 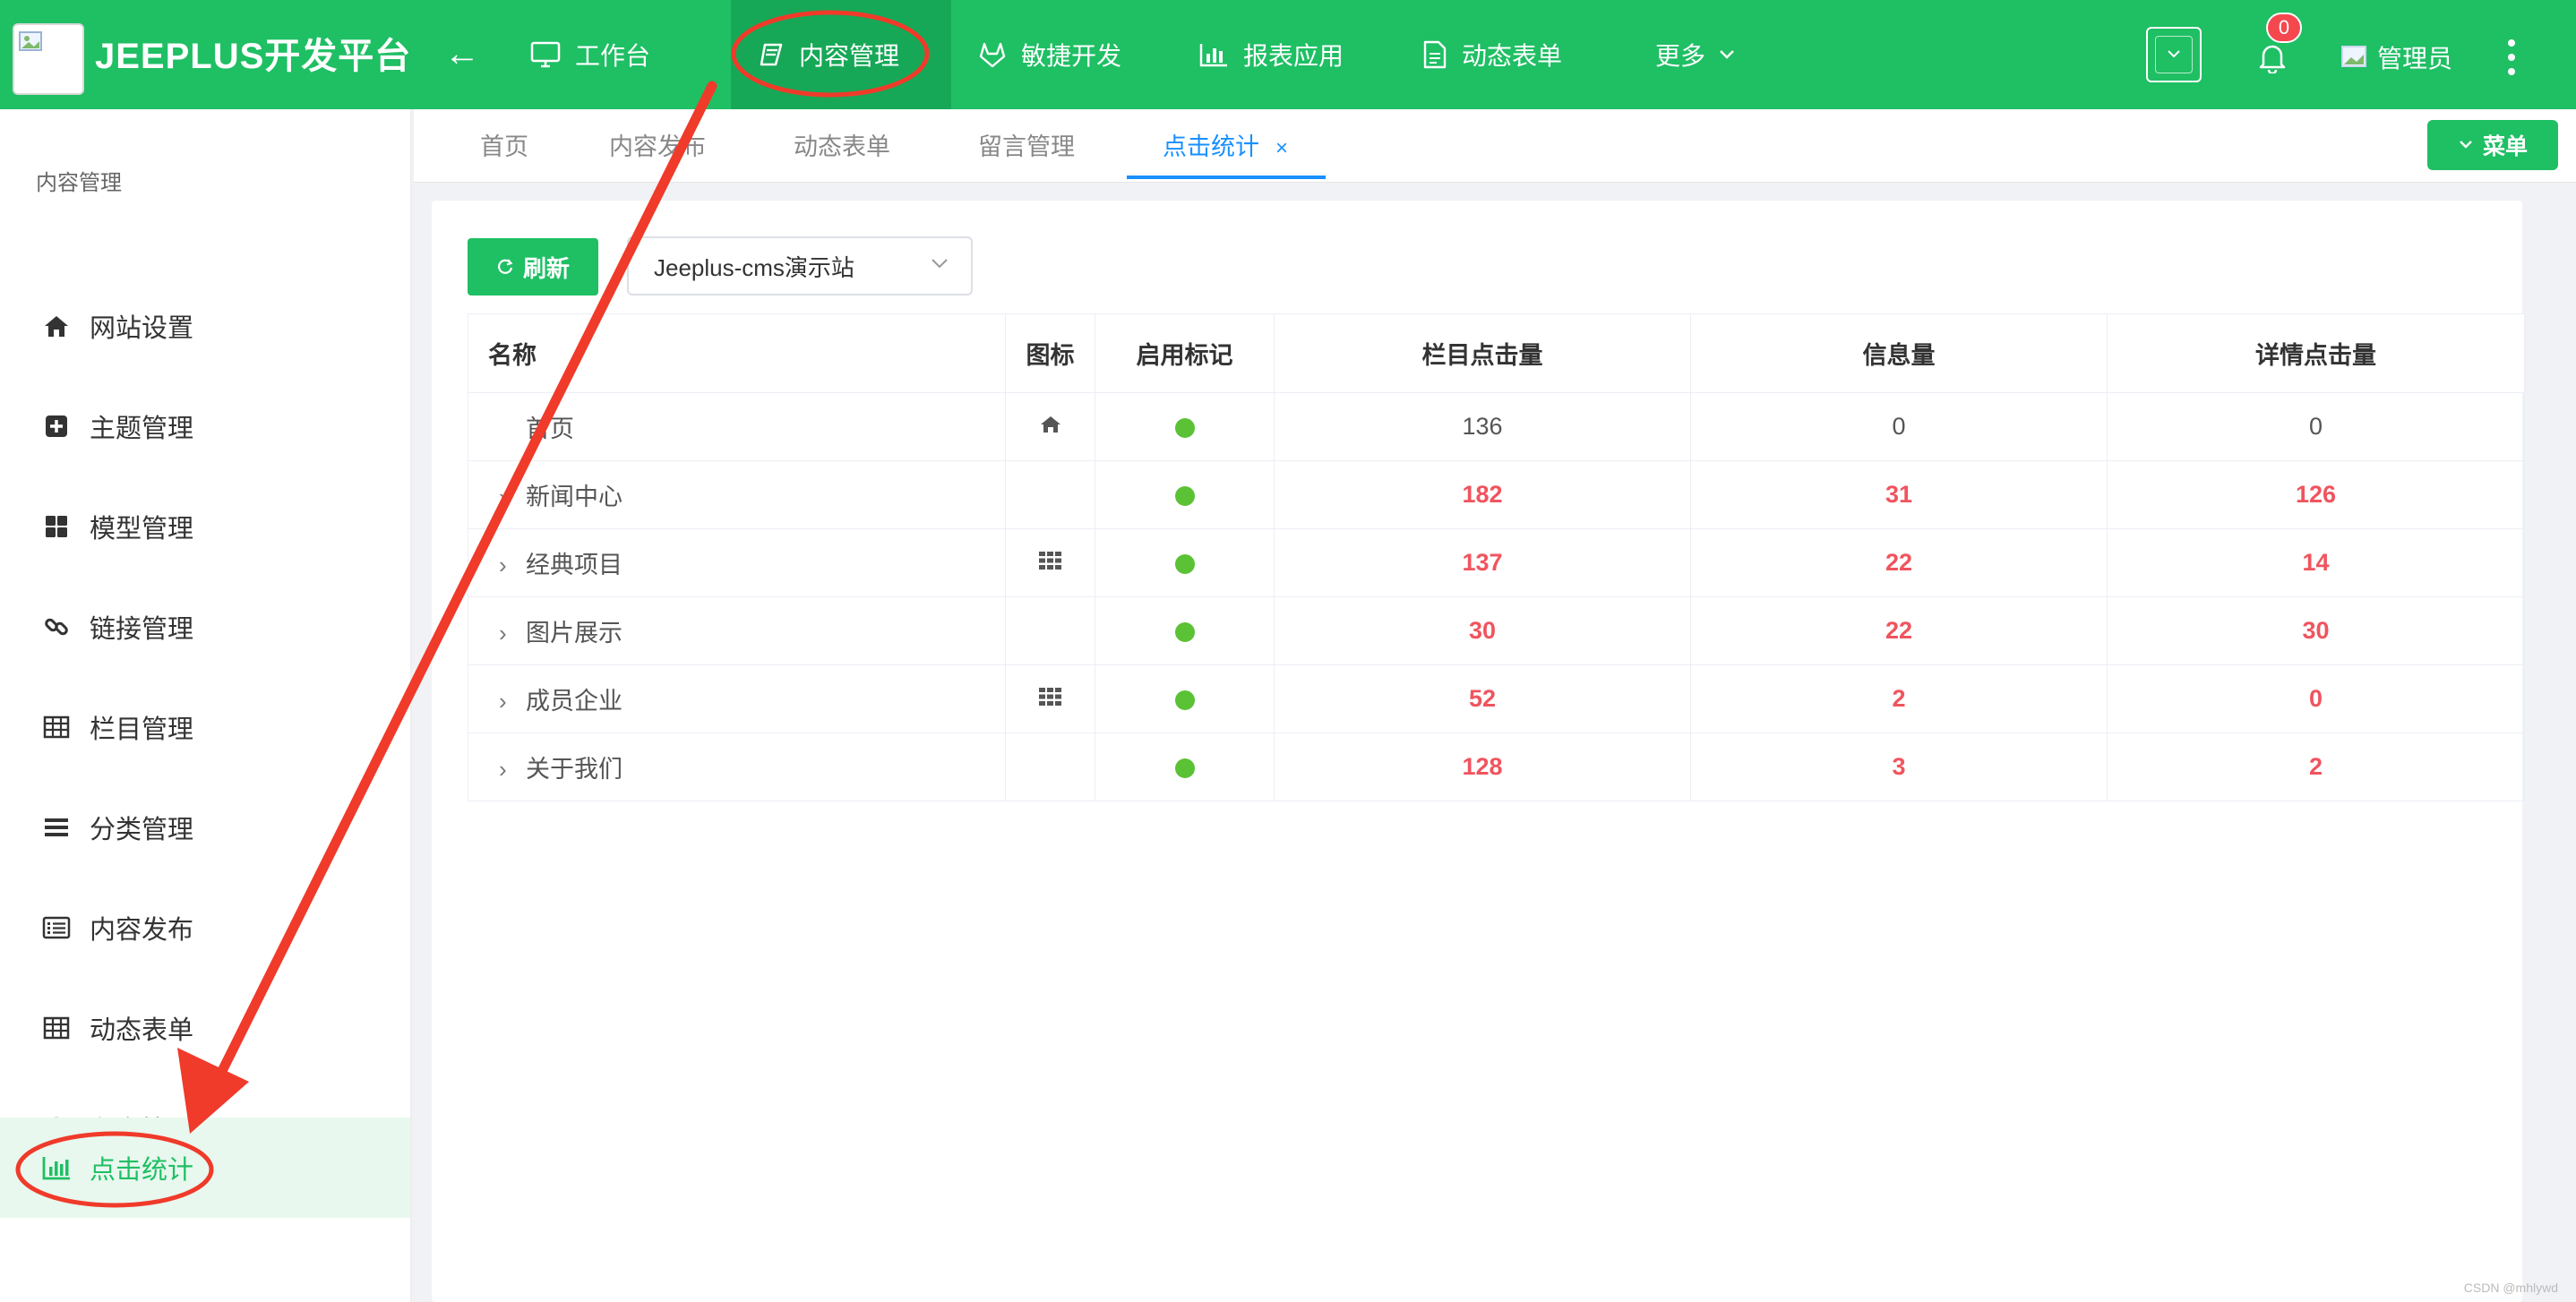 I want to click on top-navbar: JEEPLUS开发平台 ← 工作台 内容管理 敏捷开发 报表应用 动态表单 更多, so click(x=1288, y=54).